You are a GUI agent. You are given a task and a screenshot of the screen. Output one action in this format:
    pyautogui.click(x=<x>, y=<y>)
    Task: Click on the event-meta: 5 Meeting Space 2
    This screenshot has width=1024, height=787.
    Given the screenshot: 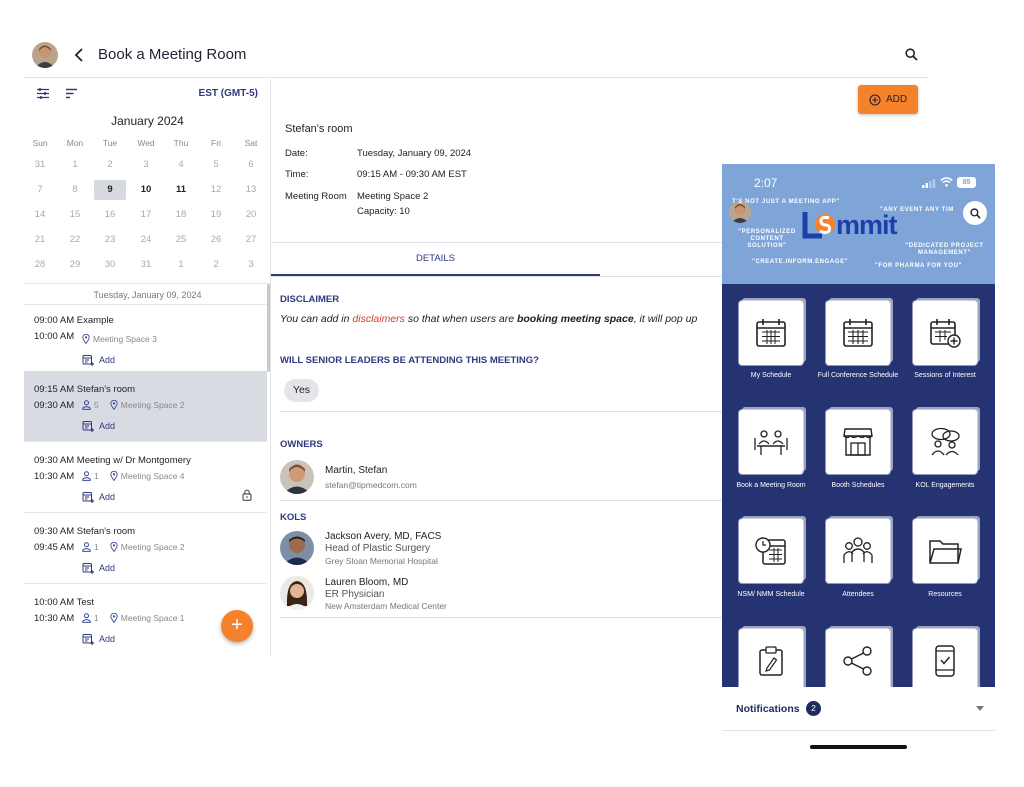 What is the action you would take?
    pyautogui.click(x=133, y=405)
    